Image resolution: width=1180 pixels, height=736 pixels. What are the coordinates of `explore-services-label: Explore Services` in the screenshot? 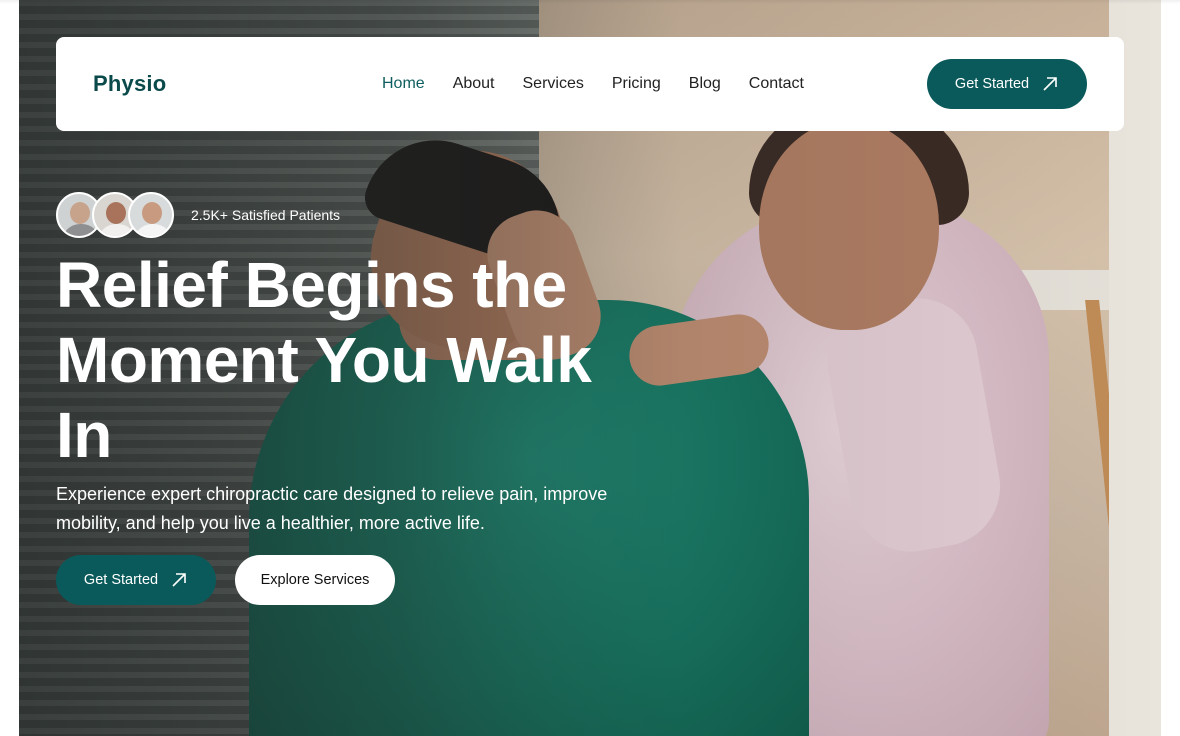 It's located at (315, 580).